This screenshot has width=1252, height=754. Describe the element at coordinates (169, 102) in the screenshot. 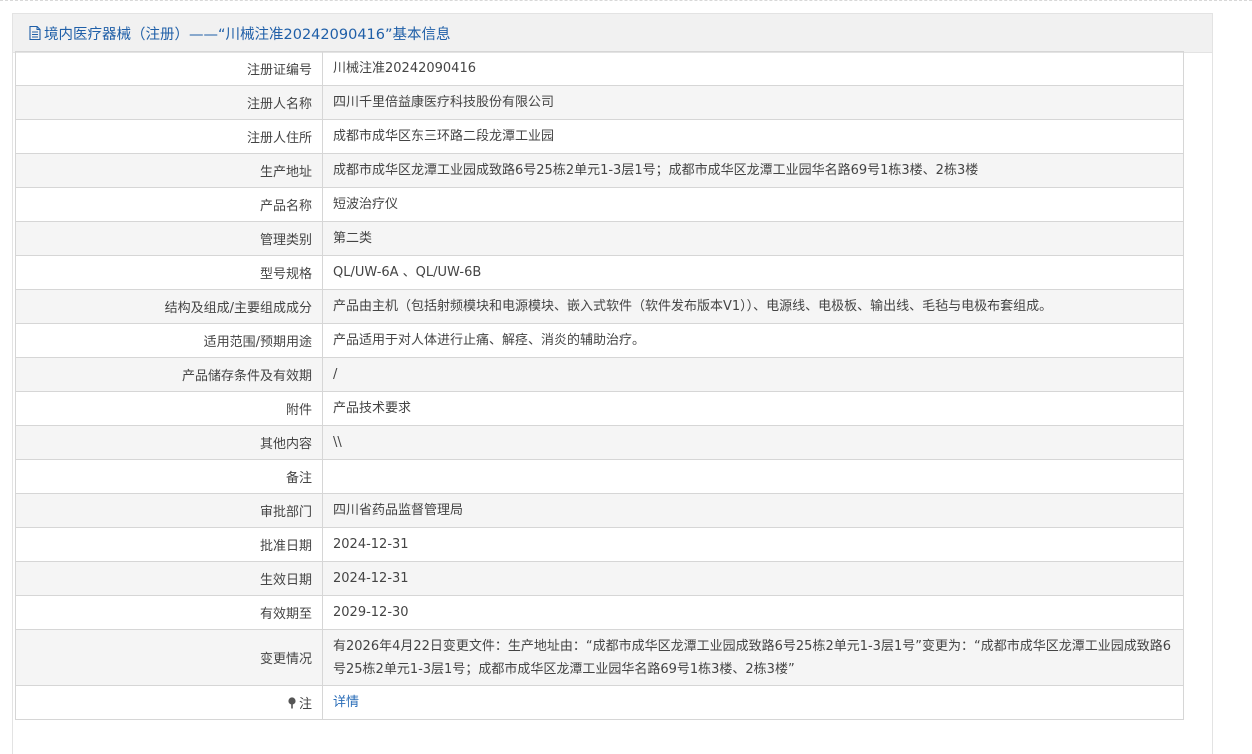

I see `row-label: 注册人名称` at that location.